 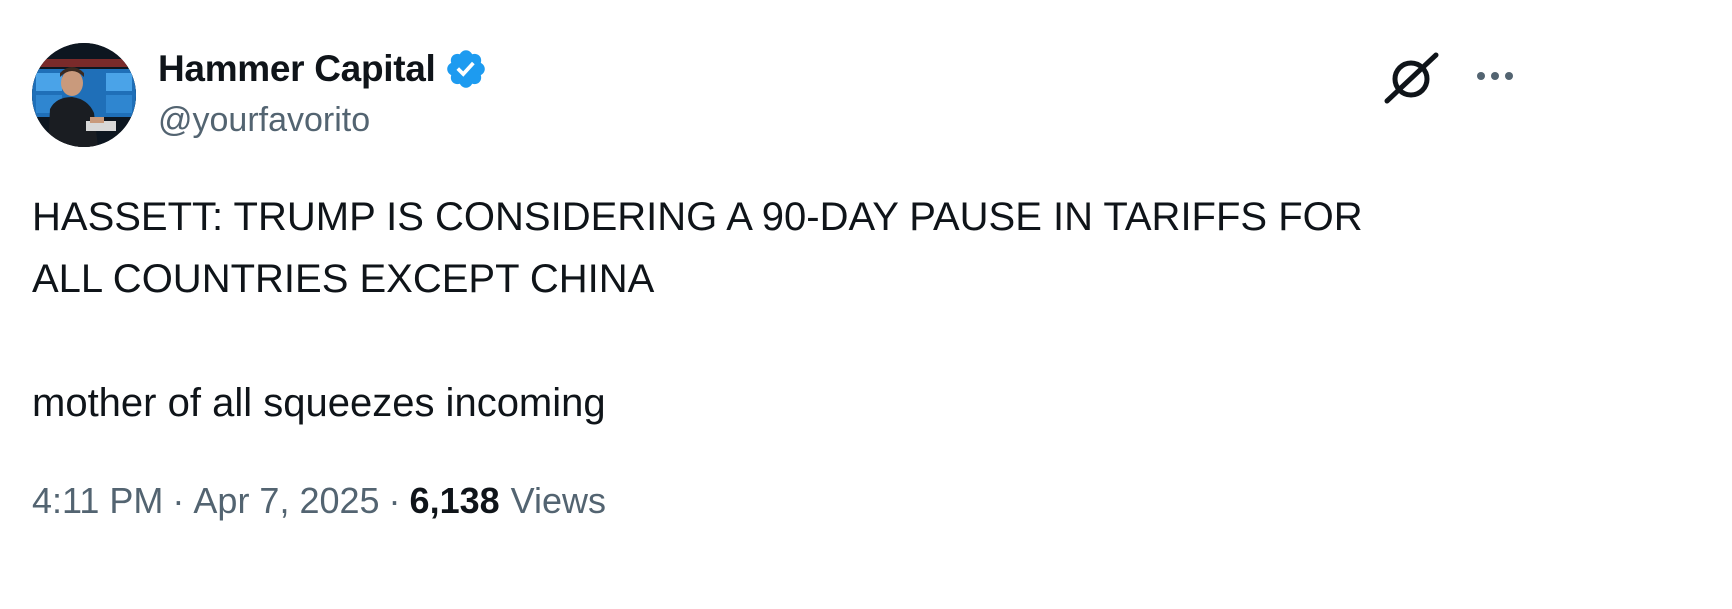 What do you see at coordinates (454, 500) in the screenshot?
I see `views-count: 6,138` at bounding box center [454, 500].